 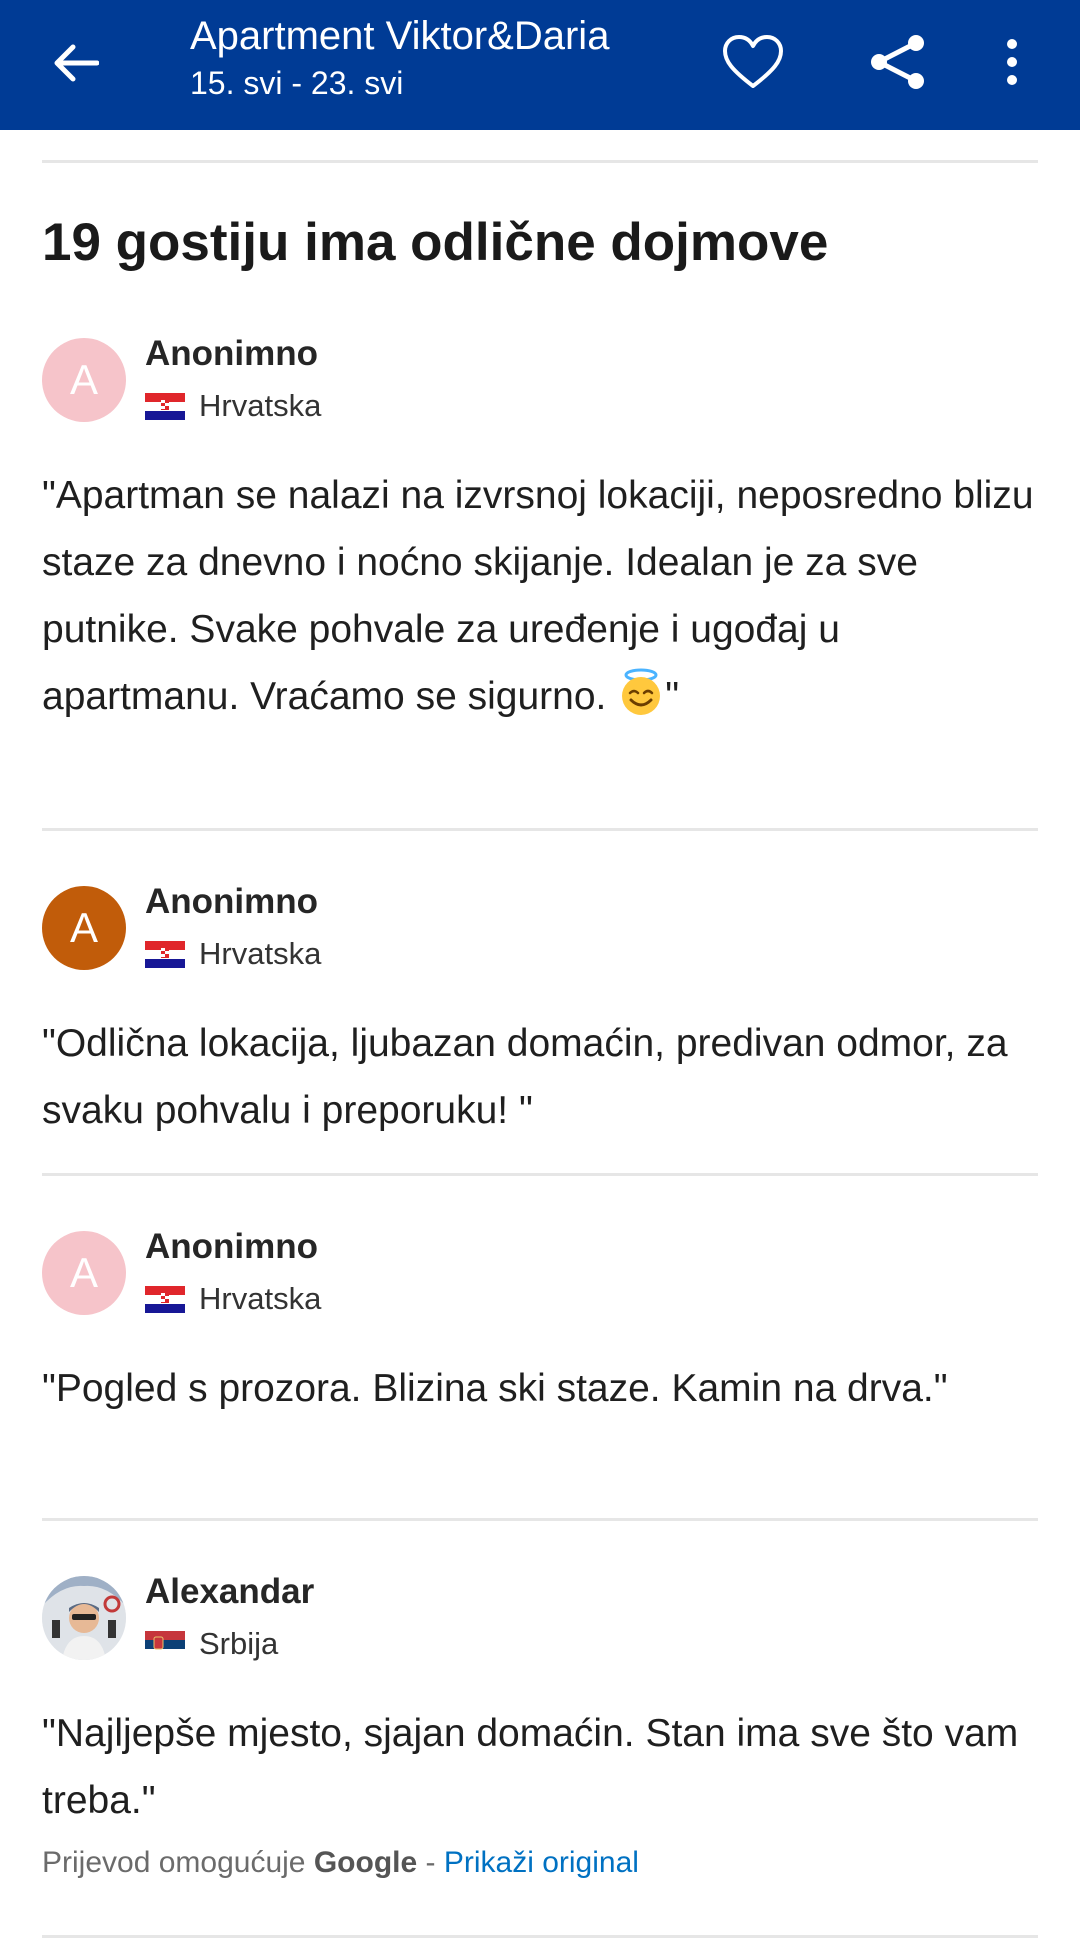 What do you see at coordinates (672, 696) in the screenshot?
I see `review-text-end: "` at bounding box center [672, 696].